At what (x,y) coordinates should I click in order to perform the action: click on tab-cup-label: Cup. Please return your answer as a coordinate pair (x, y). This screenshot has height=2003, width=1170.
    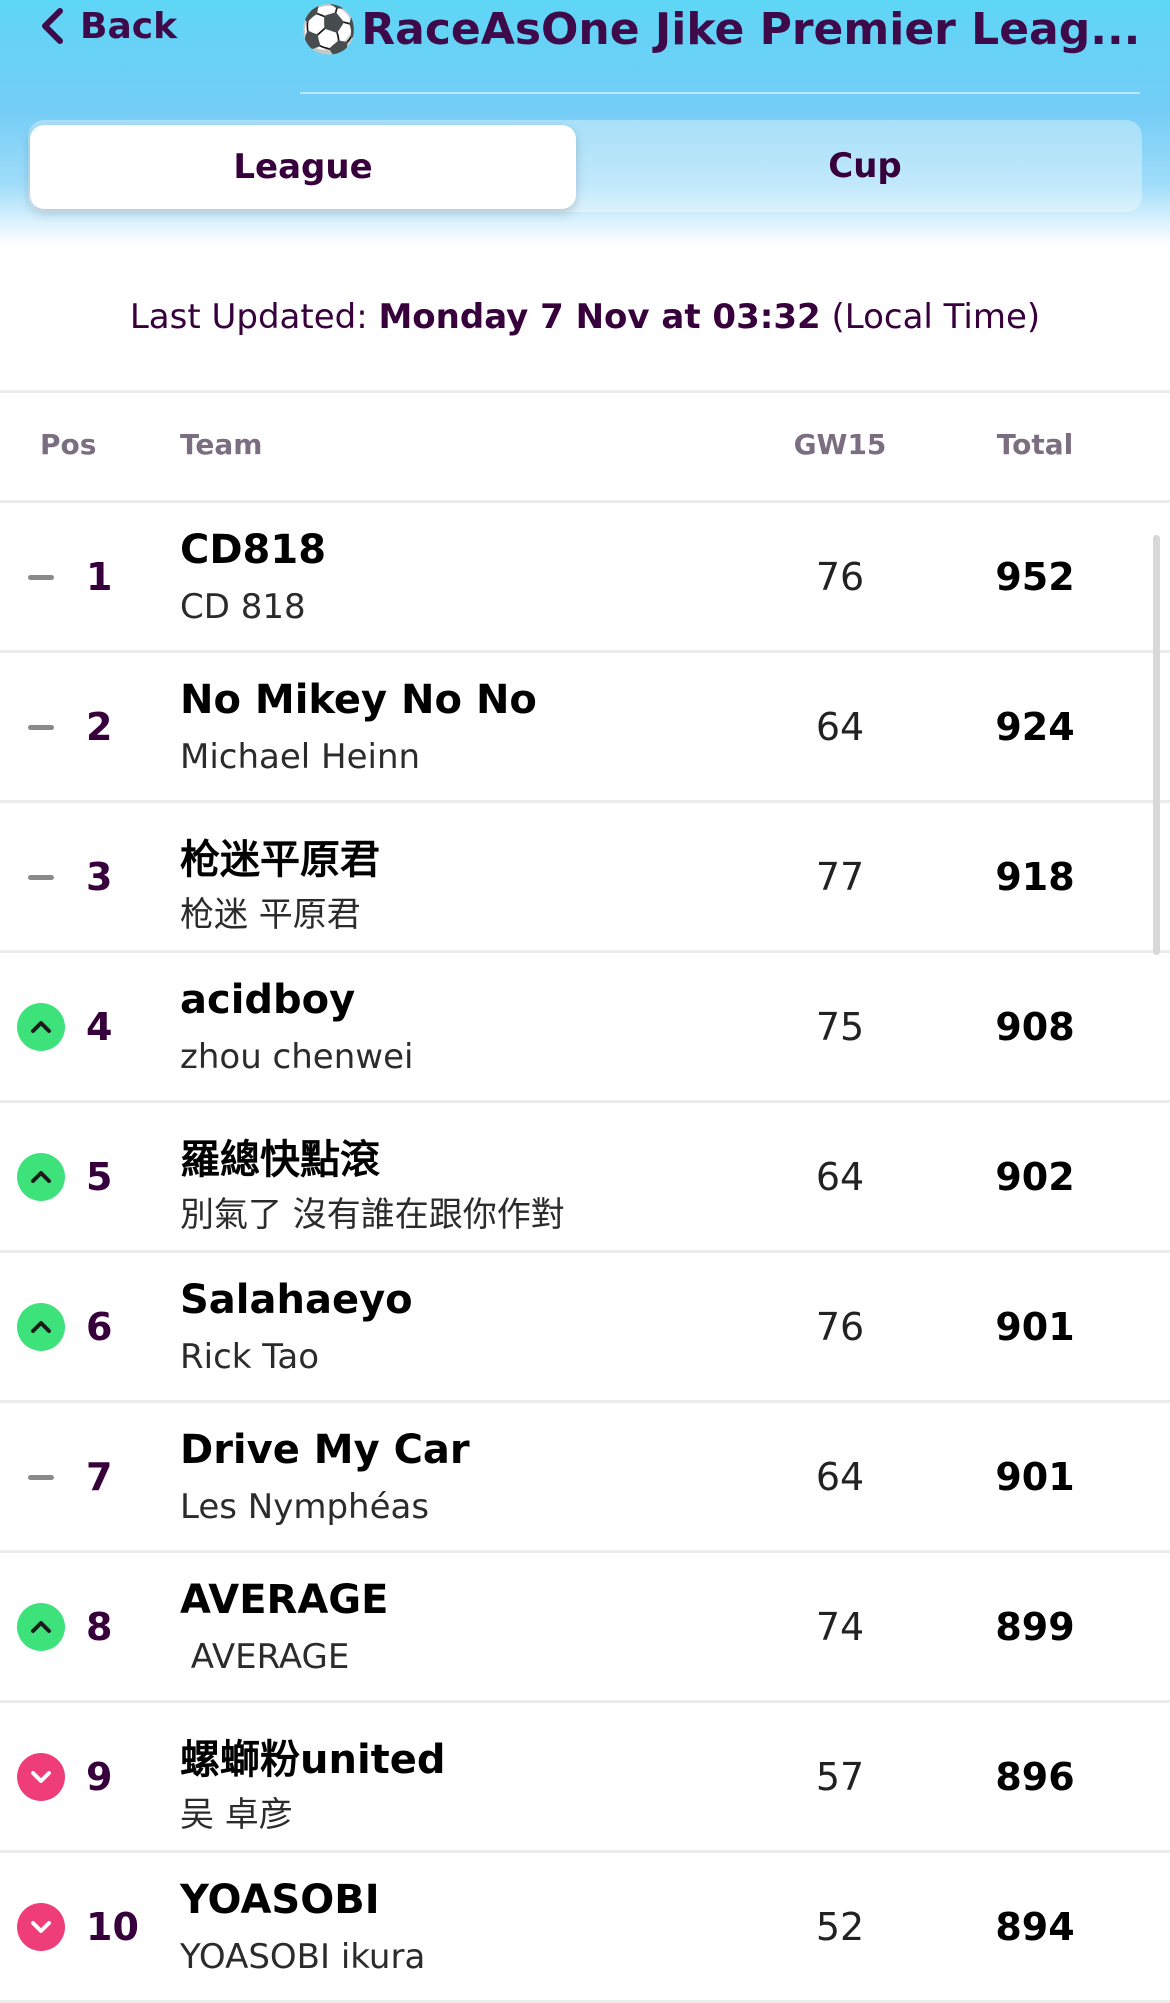
    Looking at the image, I should click on (865, 166).